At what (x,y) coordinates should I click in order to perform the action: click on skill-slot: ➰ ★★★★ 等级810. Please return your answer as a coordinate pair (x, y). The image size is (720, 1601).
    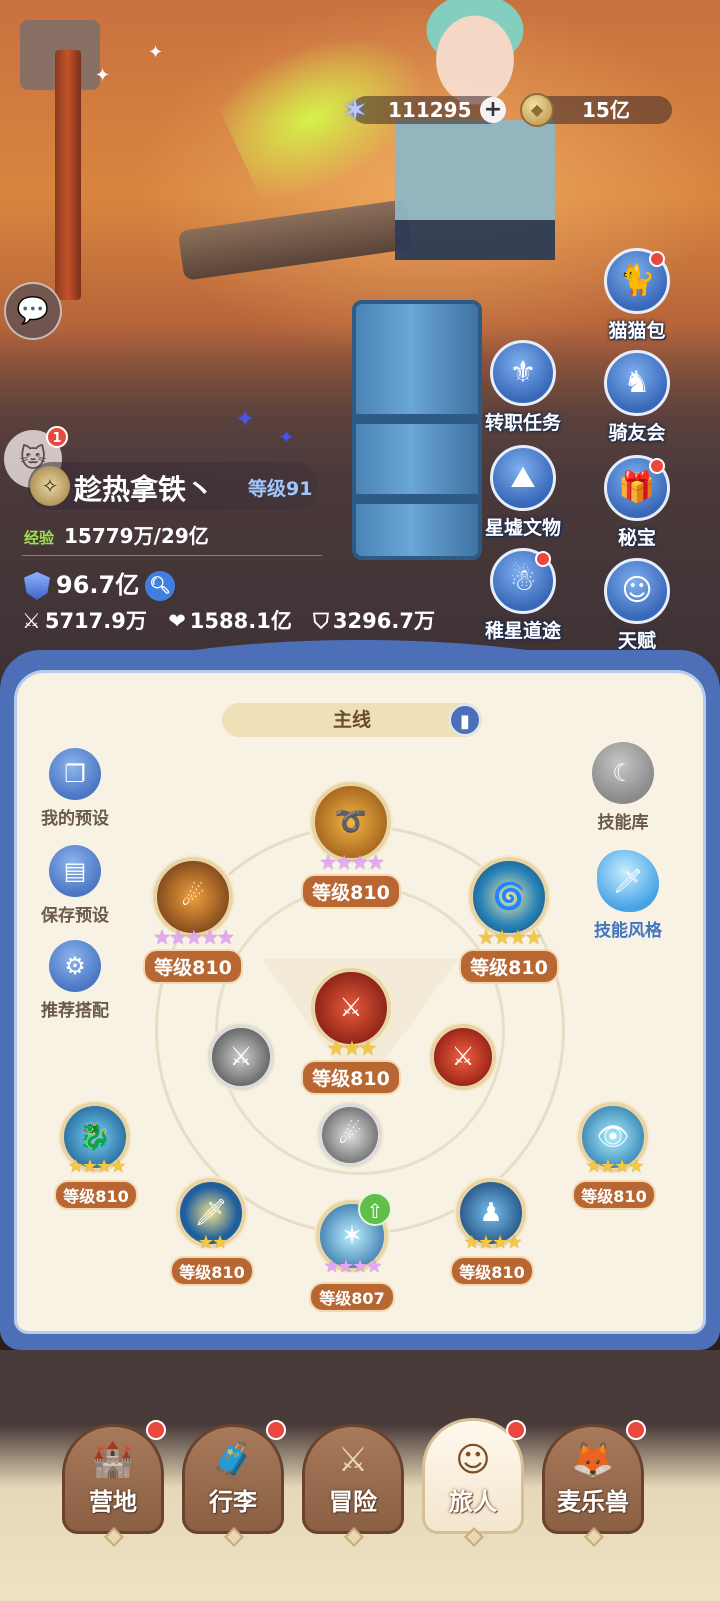
    Looking at the image, I should click on (351, 845).